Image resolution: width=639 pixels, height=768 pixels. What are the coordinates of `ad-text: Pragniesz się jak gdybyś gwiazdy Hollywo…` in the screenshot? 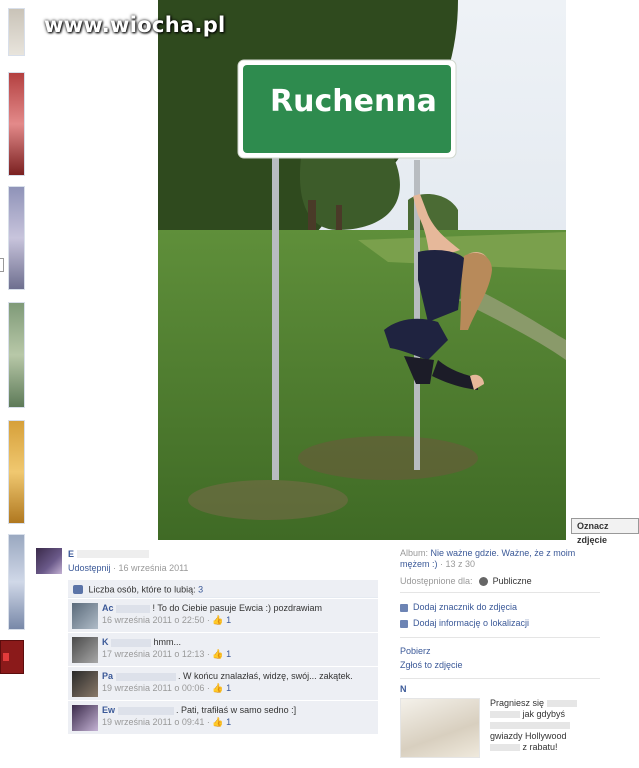 It's located at (545, 725).